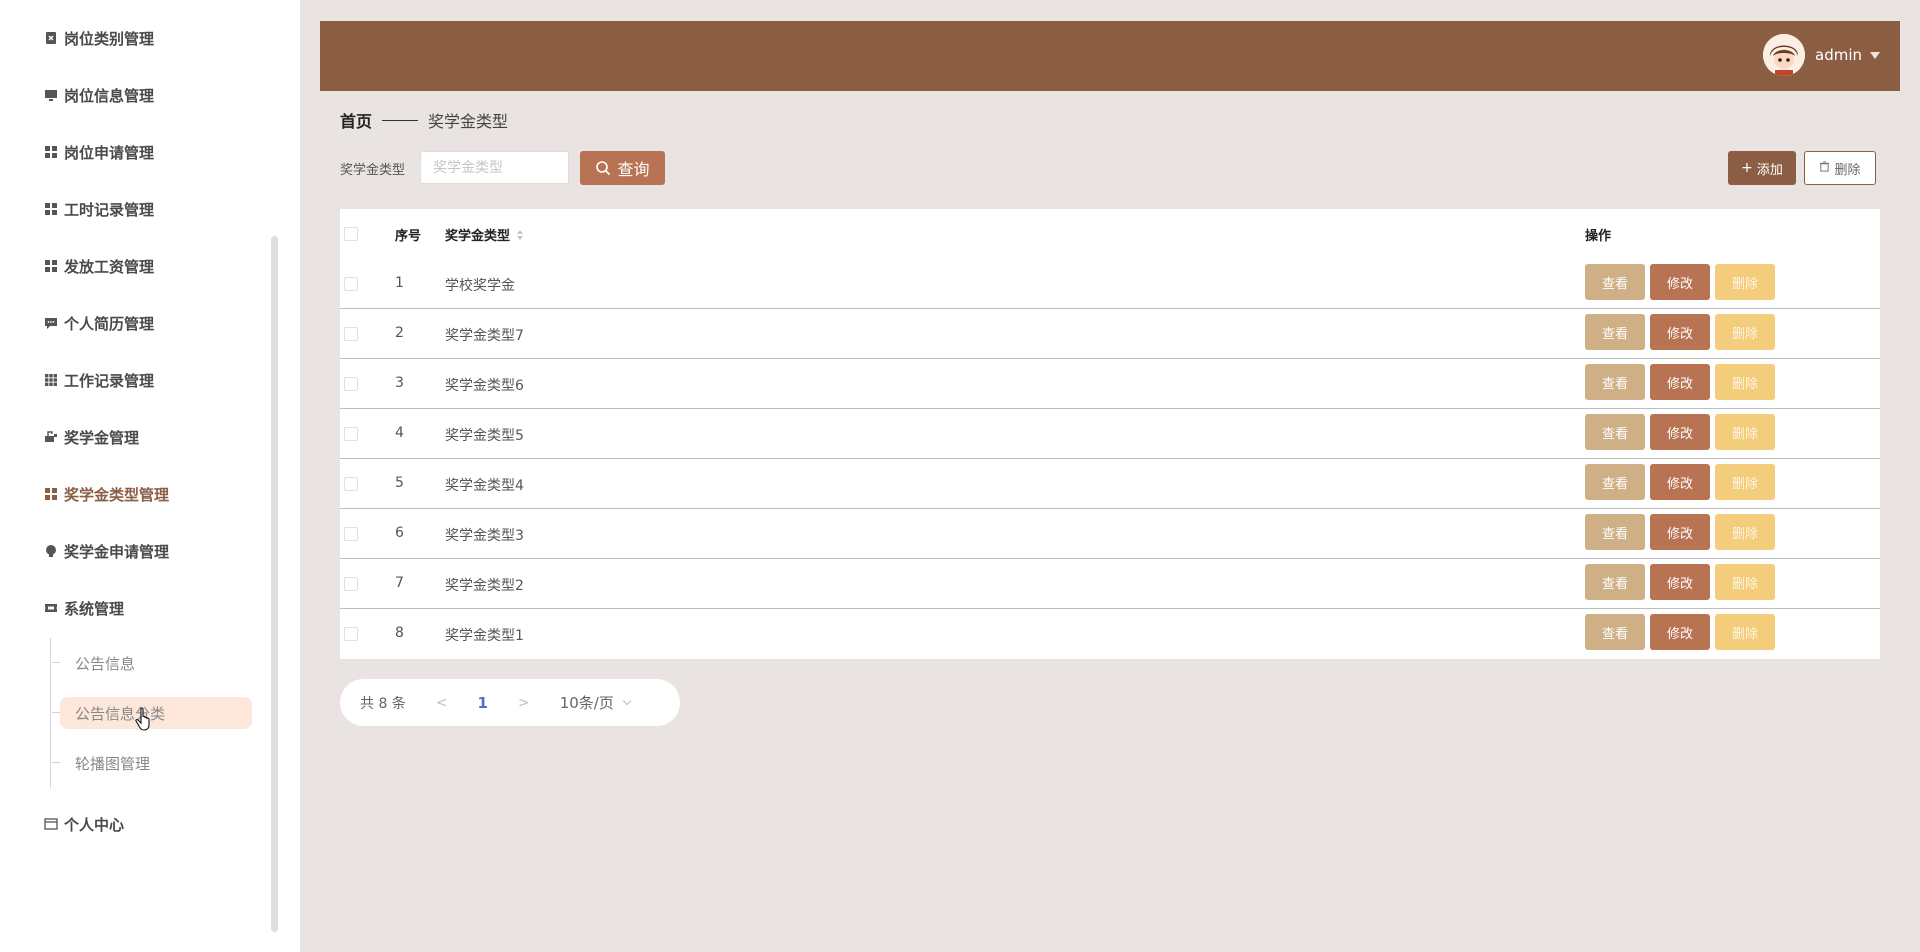 Image resolution: width=1920 pixels, height=952 pixels. I want to click on sidebar-item-personal-center: 个人中心, so click(84, 824).